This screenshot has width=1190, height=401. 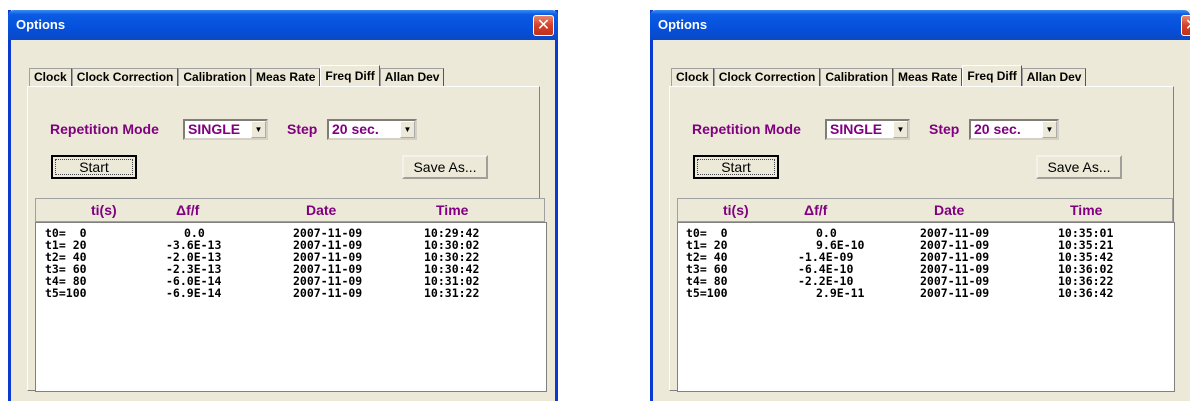 I want to click on list-item: t5=100 -6.9E-14 2007-11-09 10:31:22, so click(x=262, y=293).